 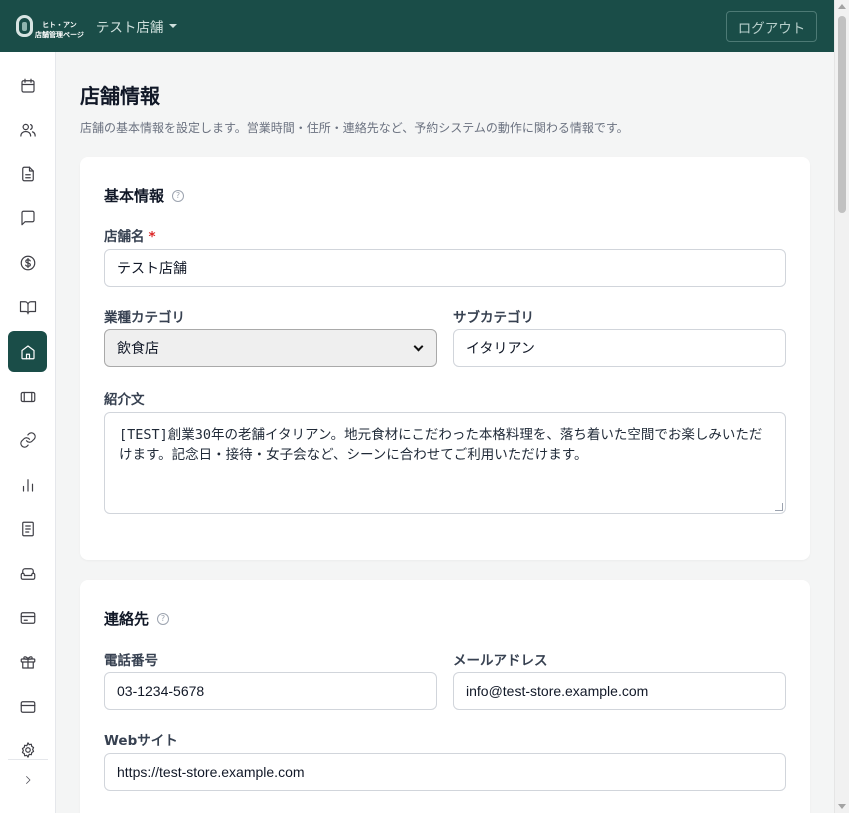 What do you see at coordinates (841, 406) in the screenshot?
I see `page-scrollbar` at bounding box center [841, 406].